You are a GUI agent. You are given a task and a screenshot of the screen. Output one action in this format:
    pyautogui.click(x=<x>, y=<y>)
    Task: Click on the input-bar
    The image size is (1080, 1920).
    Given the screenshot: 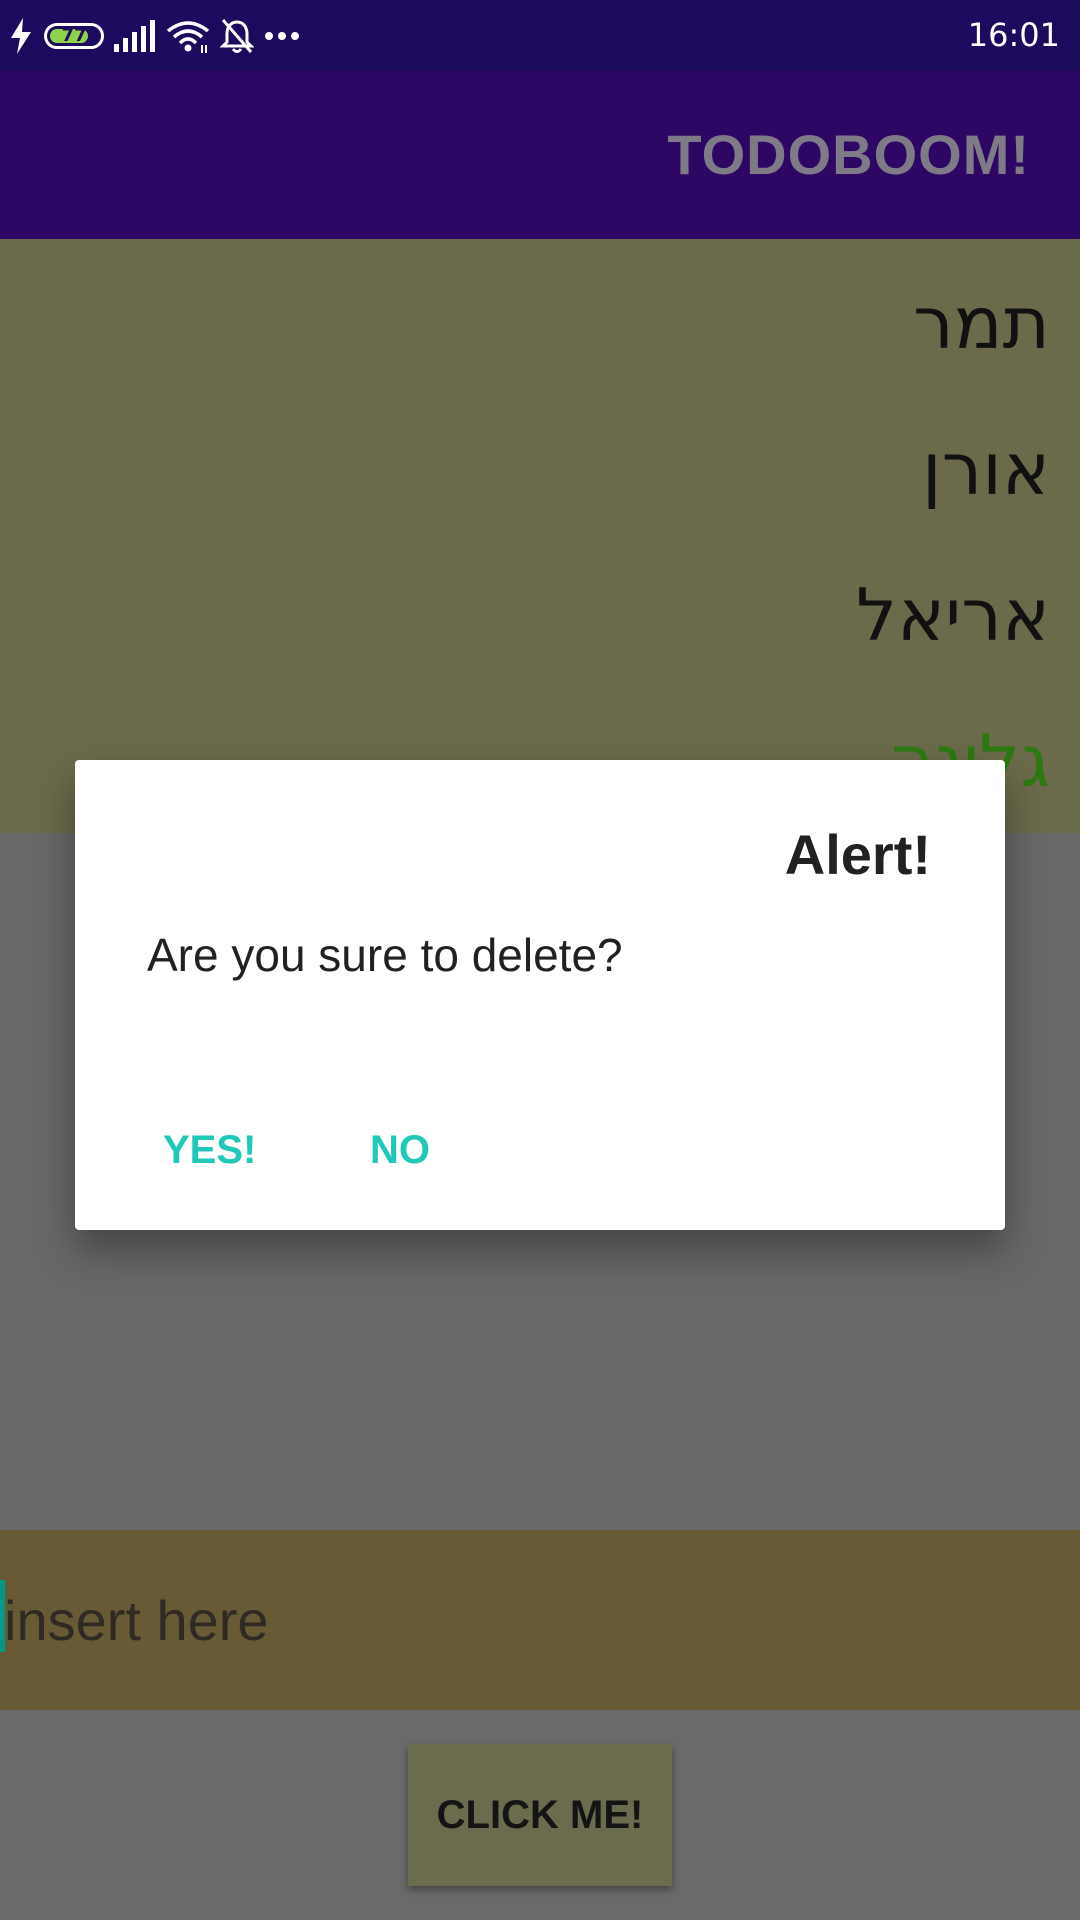 What is the action you would take?
    pyautogui.click(x=540, y=1620)
    